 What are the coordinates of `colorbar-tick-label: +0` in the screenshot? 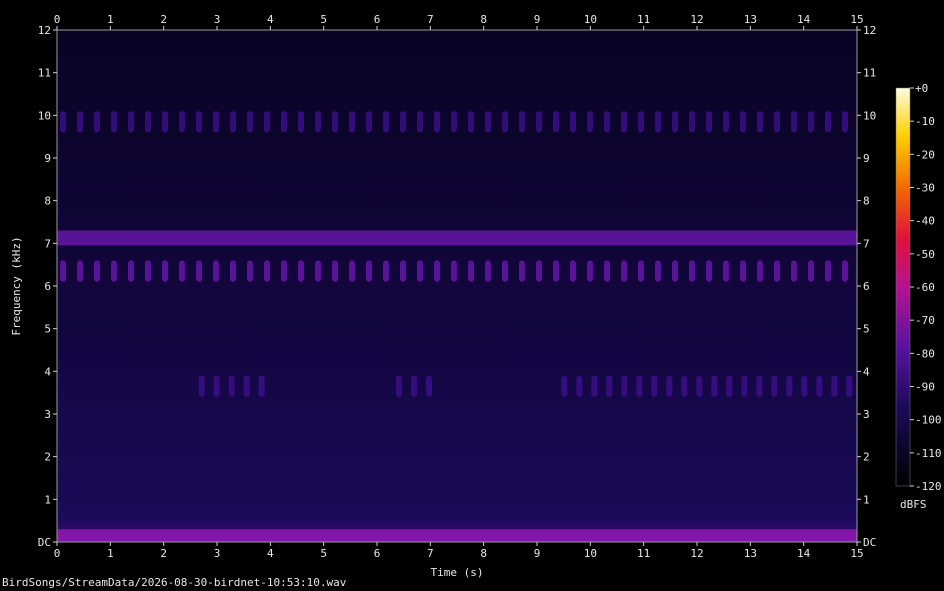 It's located at (921, 88).